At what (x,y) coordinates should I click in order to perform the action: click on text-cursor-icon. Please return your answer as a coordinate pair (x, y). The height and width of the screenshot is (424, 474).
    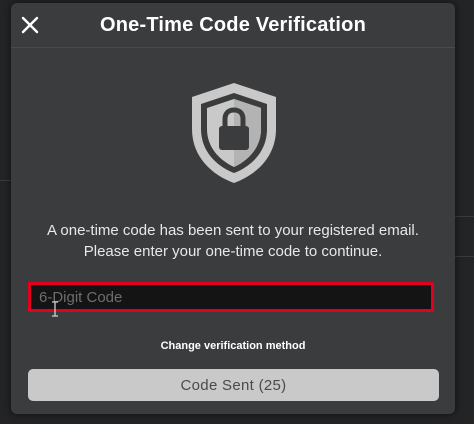
    Looking at the image, I should click on (55, 309).